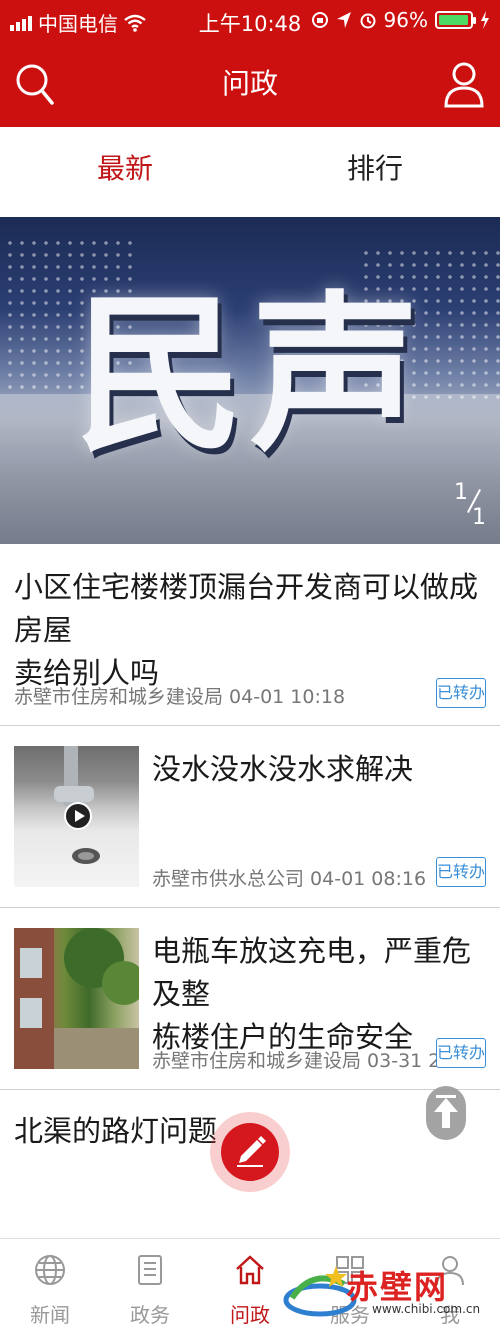 This screenshot has height=1335, width=500. I want to click on user-button, so click(464, 85).